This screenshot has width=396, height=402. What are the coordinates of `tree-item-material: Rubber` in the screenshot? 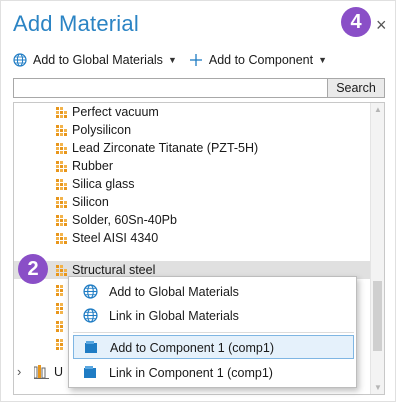 It's located at (192, 166).